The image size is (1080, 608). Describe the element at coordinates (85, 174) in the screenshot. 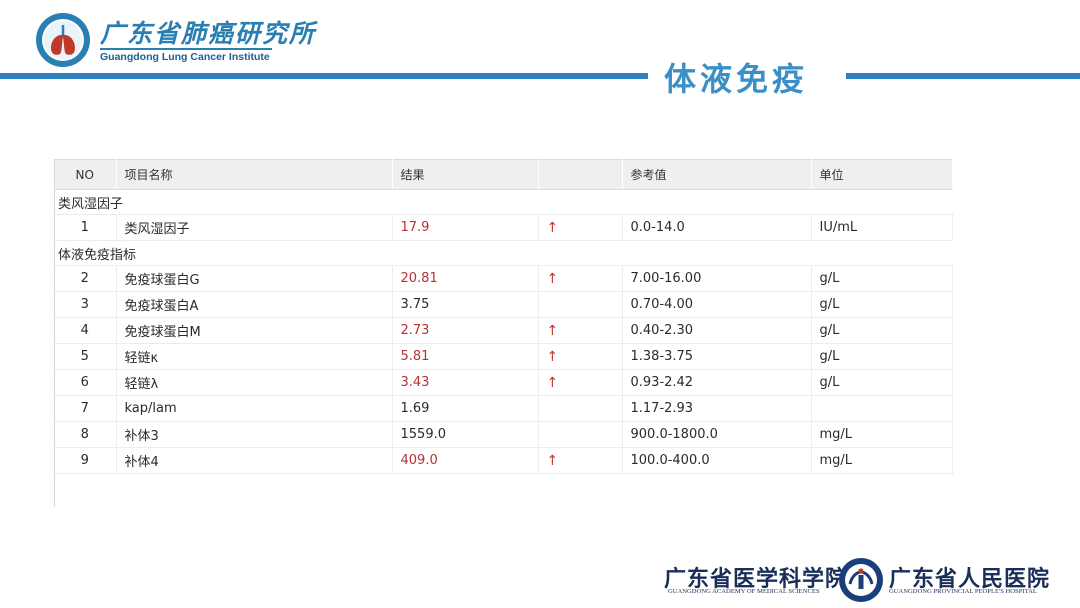

I see `column-header-no: NO` at that location.